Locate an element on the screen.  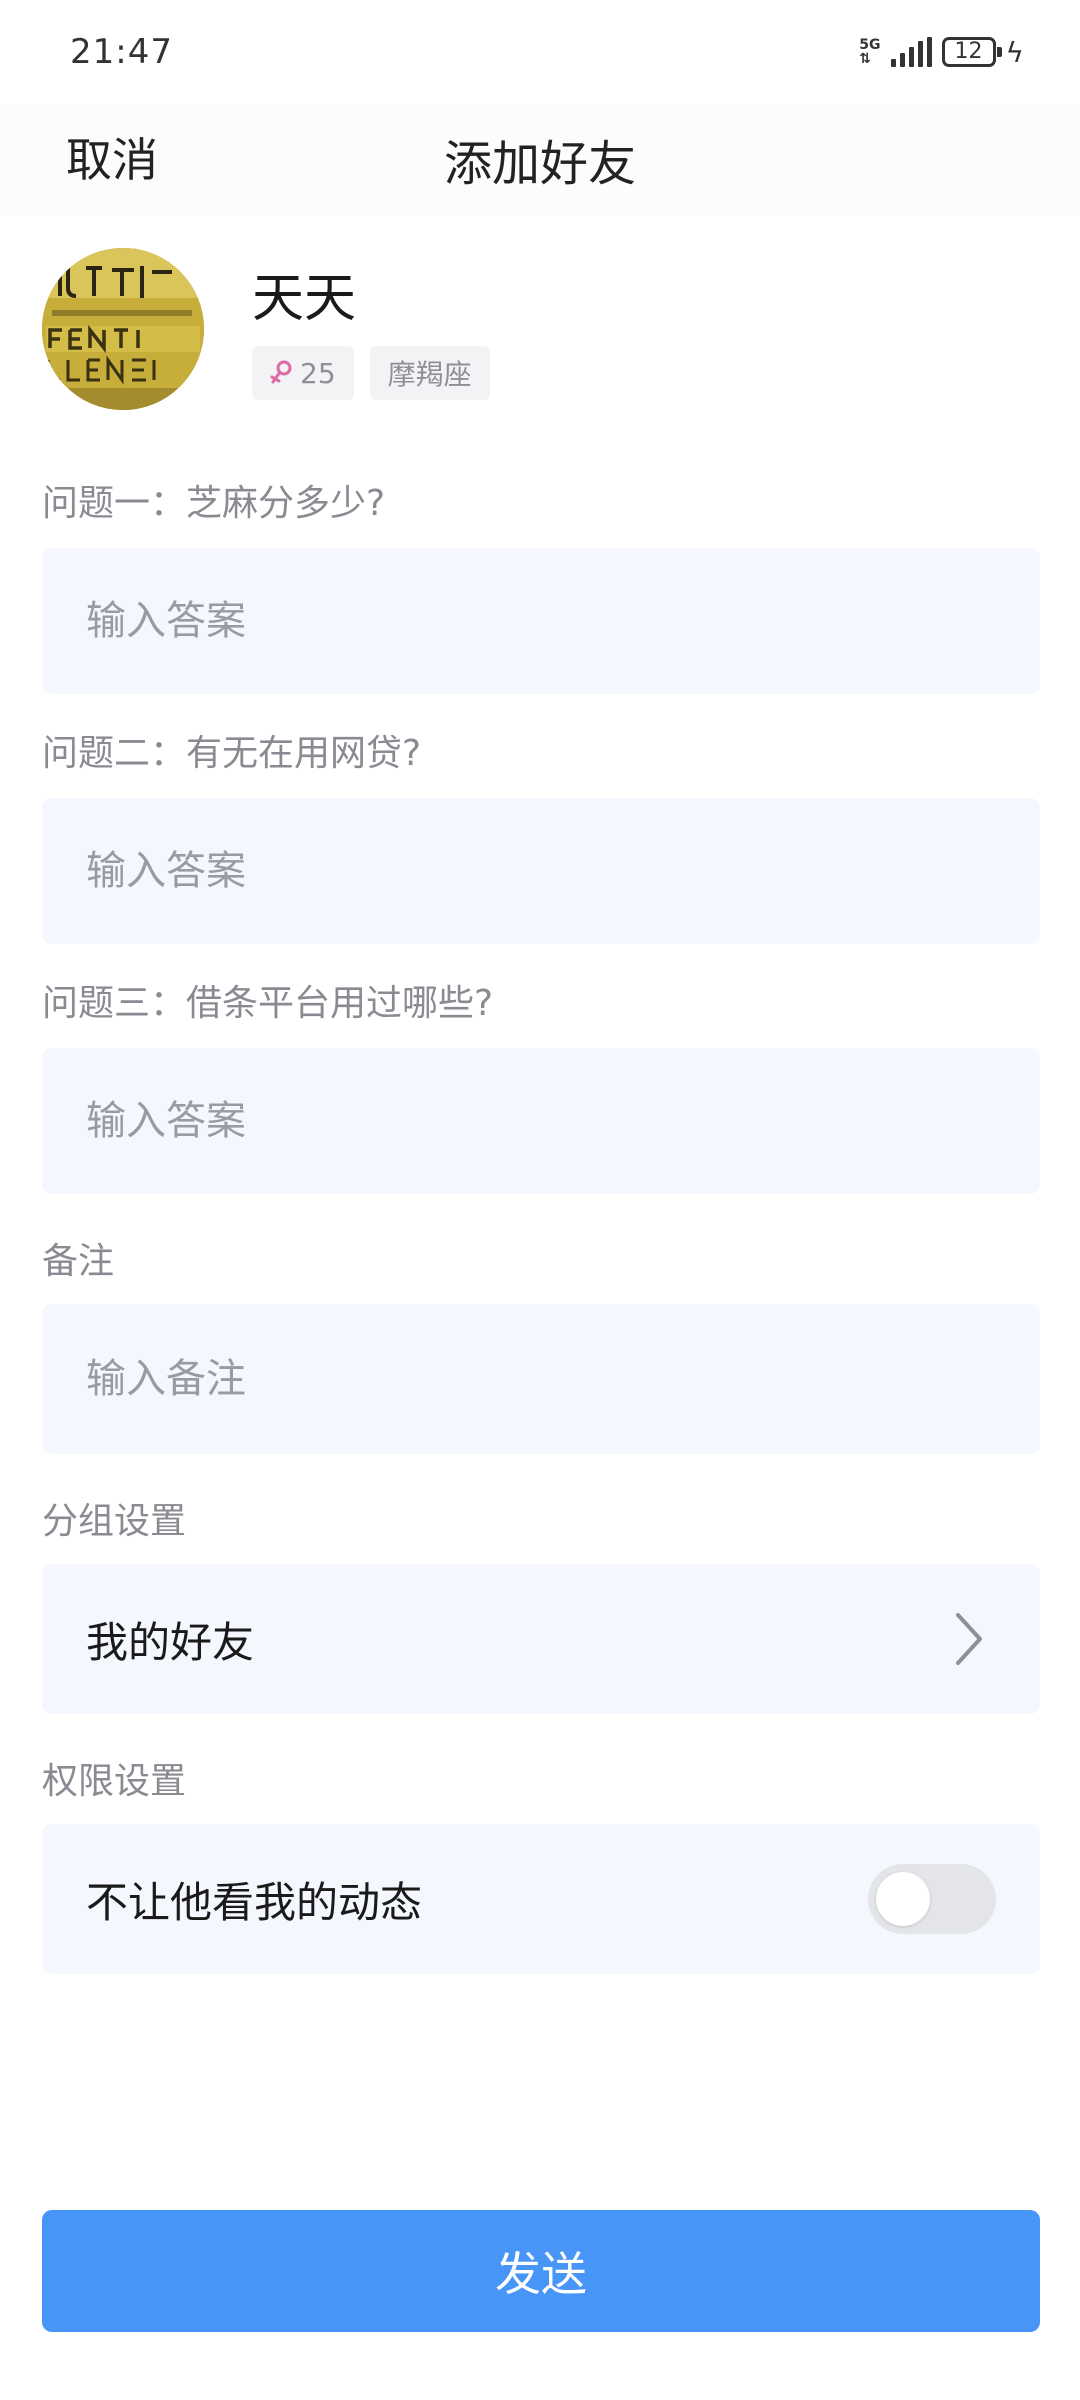
avatar is located at coordinates (123, 329).